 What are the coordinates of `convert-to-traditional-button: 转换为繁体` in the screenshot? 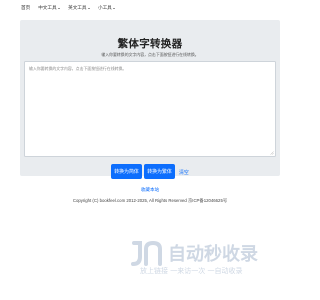 It's located at (159, 171).